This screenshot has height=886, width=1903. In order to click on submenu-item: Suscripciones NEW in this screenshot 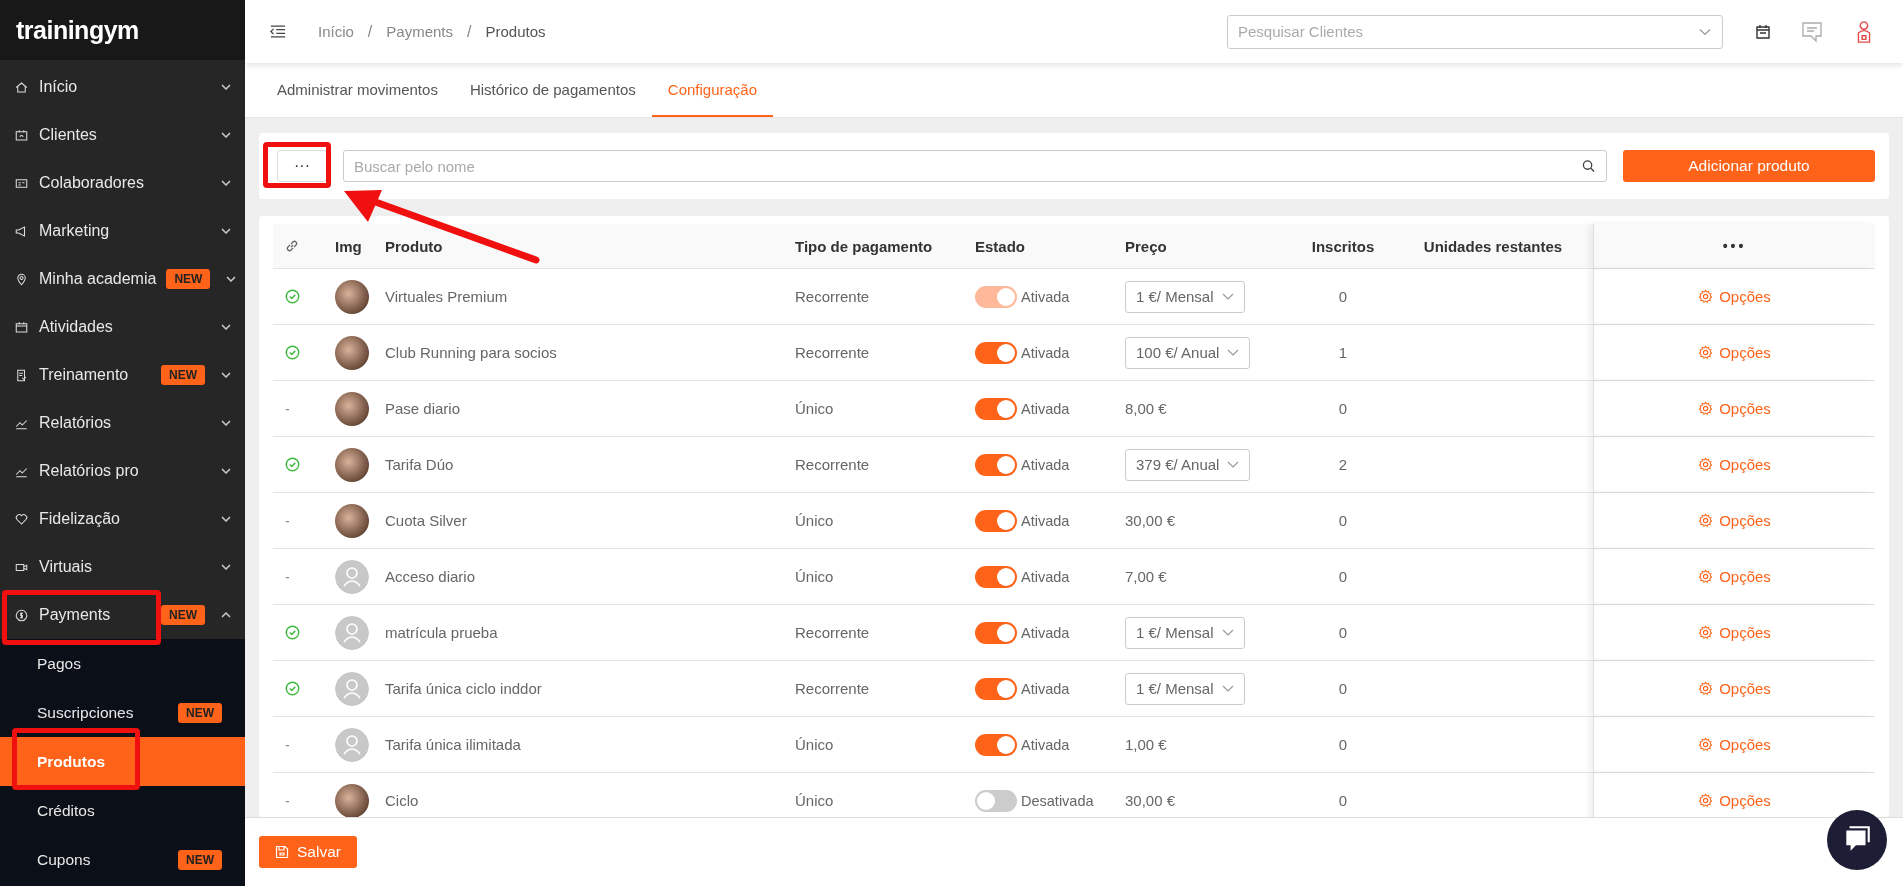, I will do `click(122, 712)`.